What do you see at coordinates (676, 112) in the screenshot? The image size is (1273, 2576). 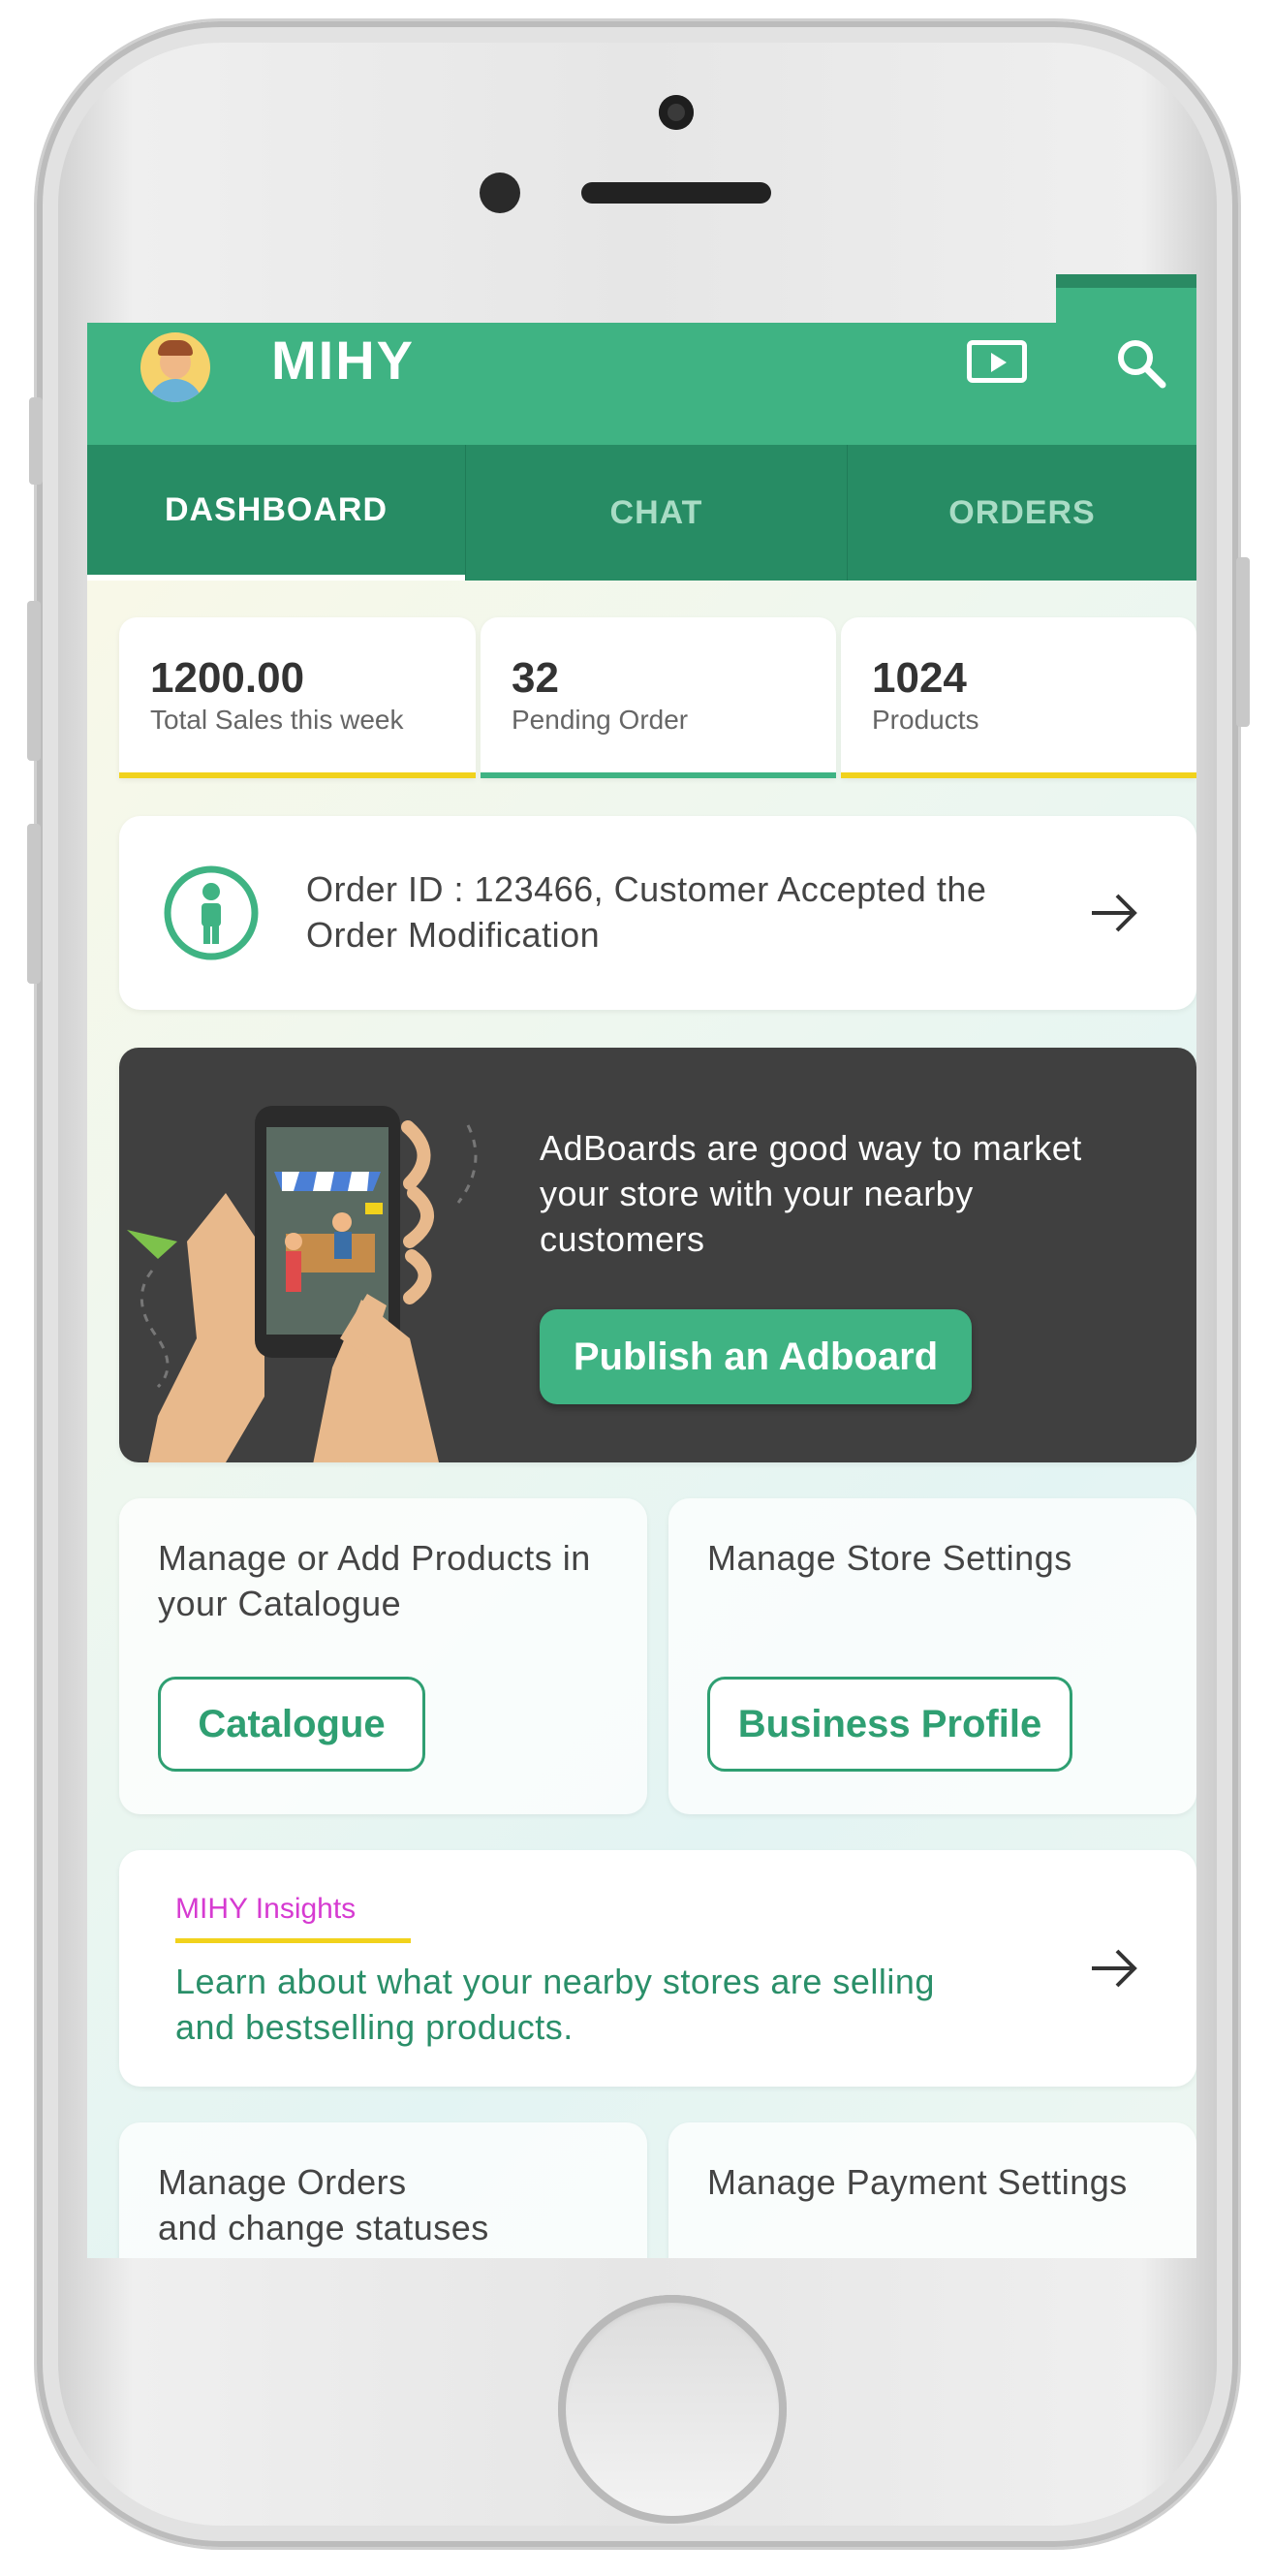 I see `camera-lens` at bounding box center [676, 112].